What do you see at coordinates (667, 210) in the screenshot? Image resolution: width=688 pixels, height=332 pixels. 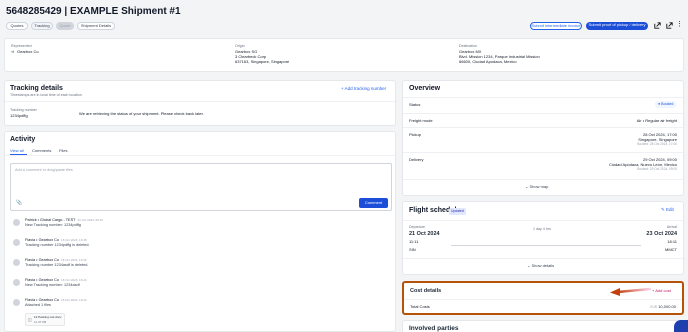 I see `edit-flight-button: ✎ Edit` at bounding box center [667, 210].